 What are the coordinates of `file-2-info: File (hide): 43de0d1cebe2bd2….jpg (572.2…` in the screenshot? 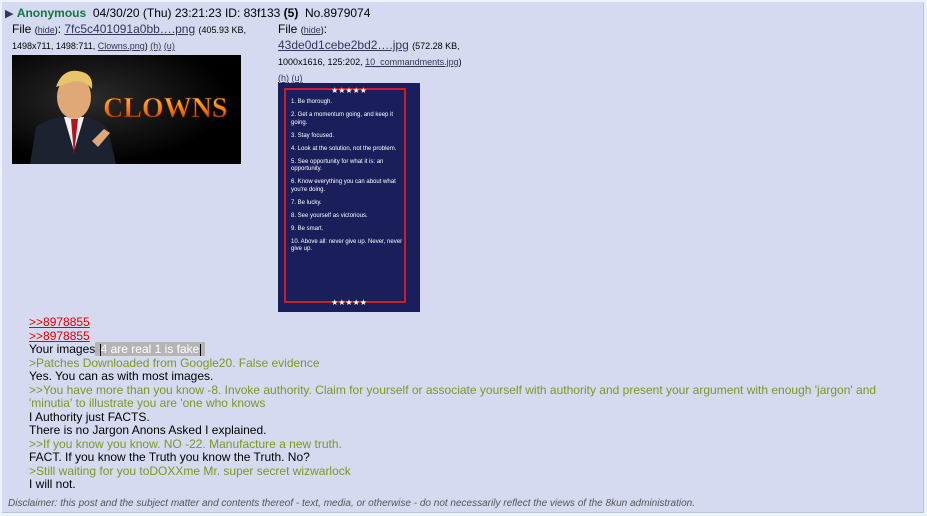 It's located at (370, 52).